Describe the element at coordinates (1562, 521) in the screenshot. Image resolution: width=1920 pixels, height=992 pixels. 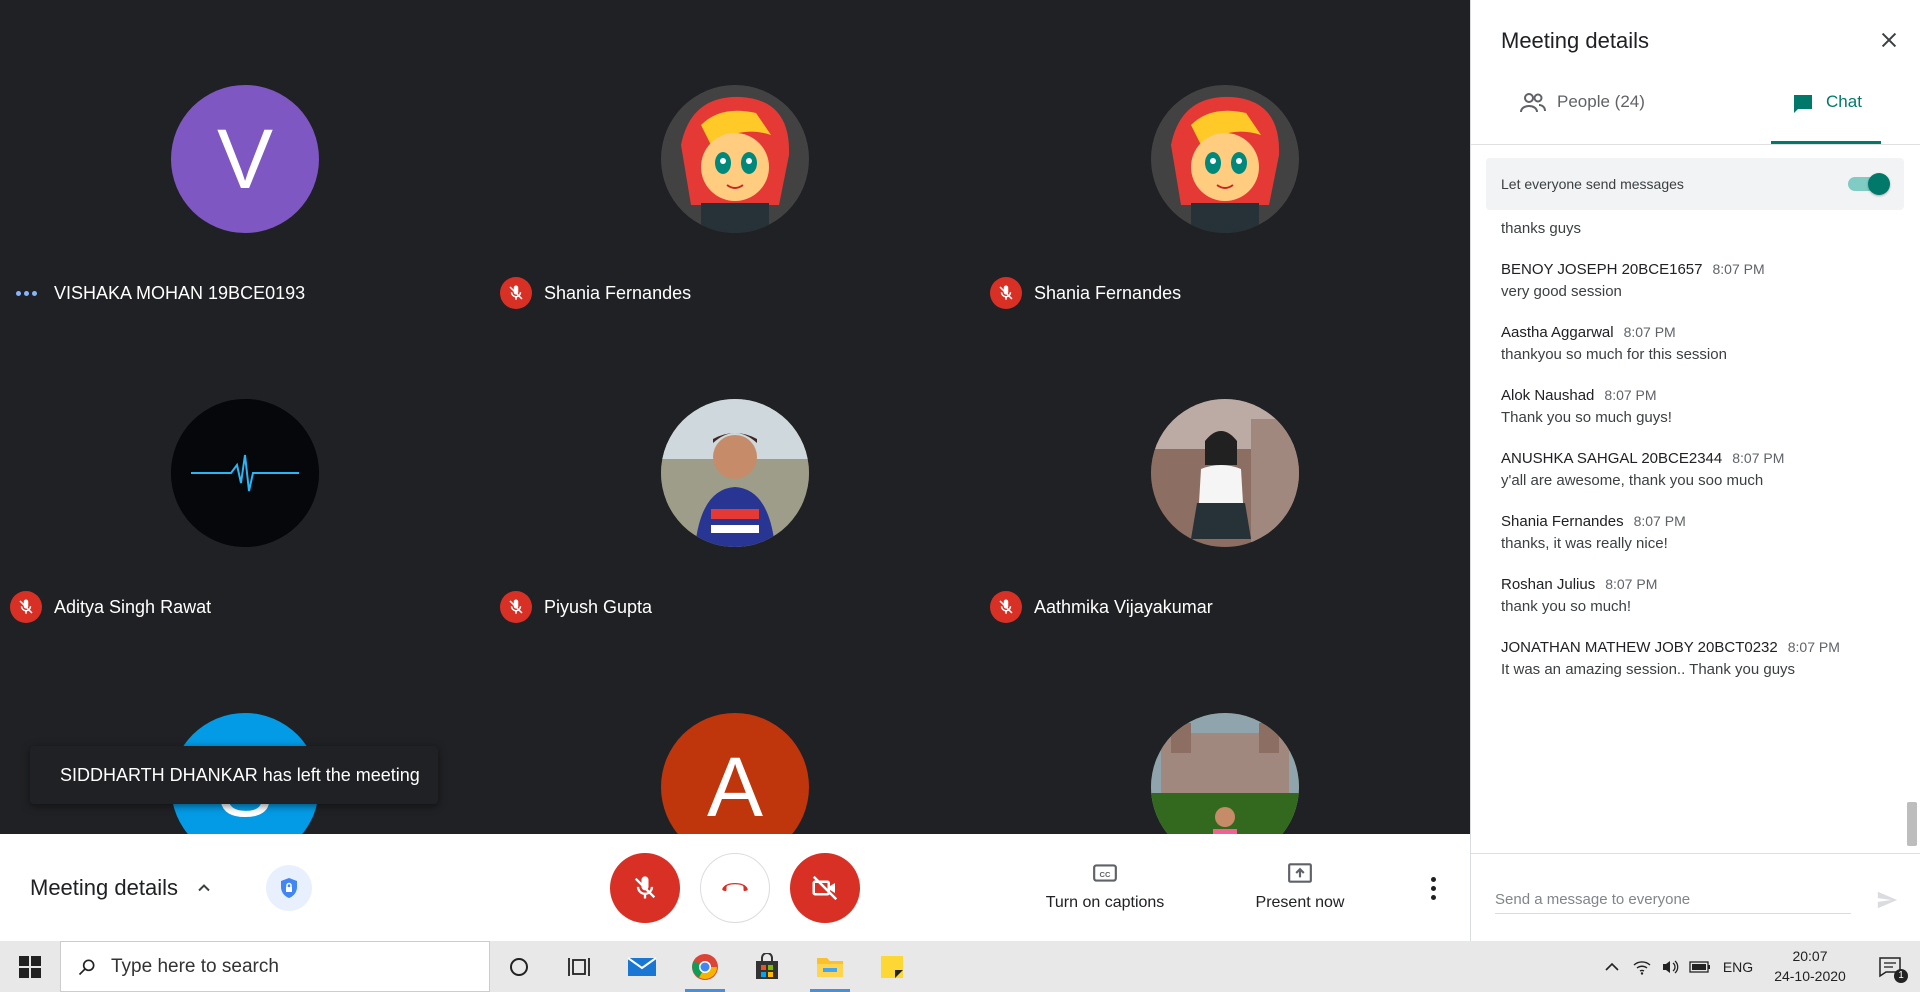
I see `message-sender: Shania Fernandes` at that location.